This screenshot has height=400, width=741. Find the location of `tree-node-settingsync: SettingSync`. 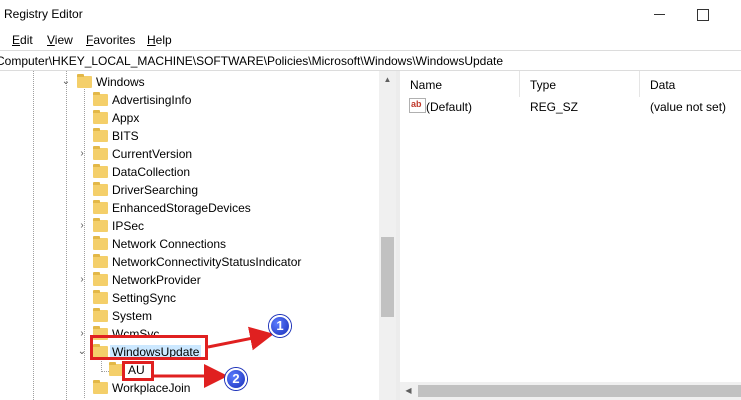

tree-node-settingsync: SettingSync is located at coordinates (189, 298).